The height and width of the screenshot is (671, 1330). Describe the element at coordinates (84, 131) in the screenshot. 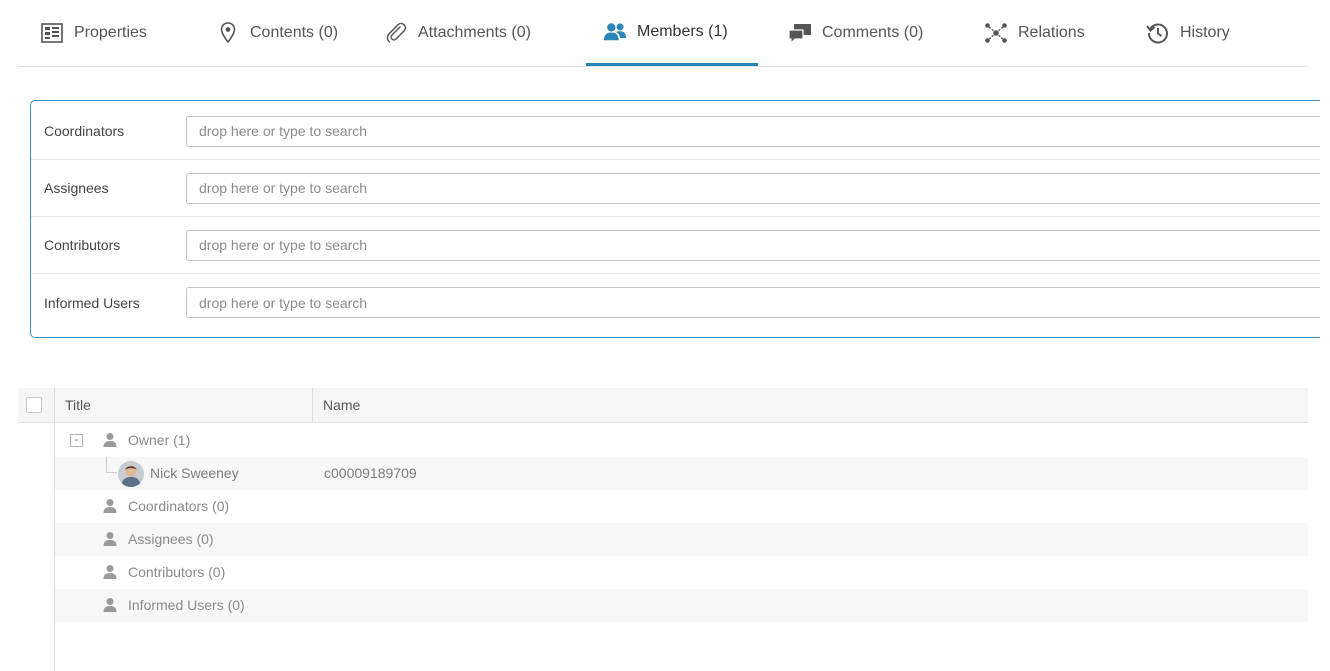

I see `field-label: Coordinators` at that location.